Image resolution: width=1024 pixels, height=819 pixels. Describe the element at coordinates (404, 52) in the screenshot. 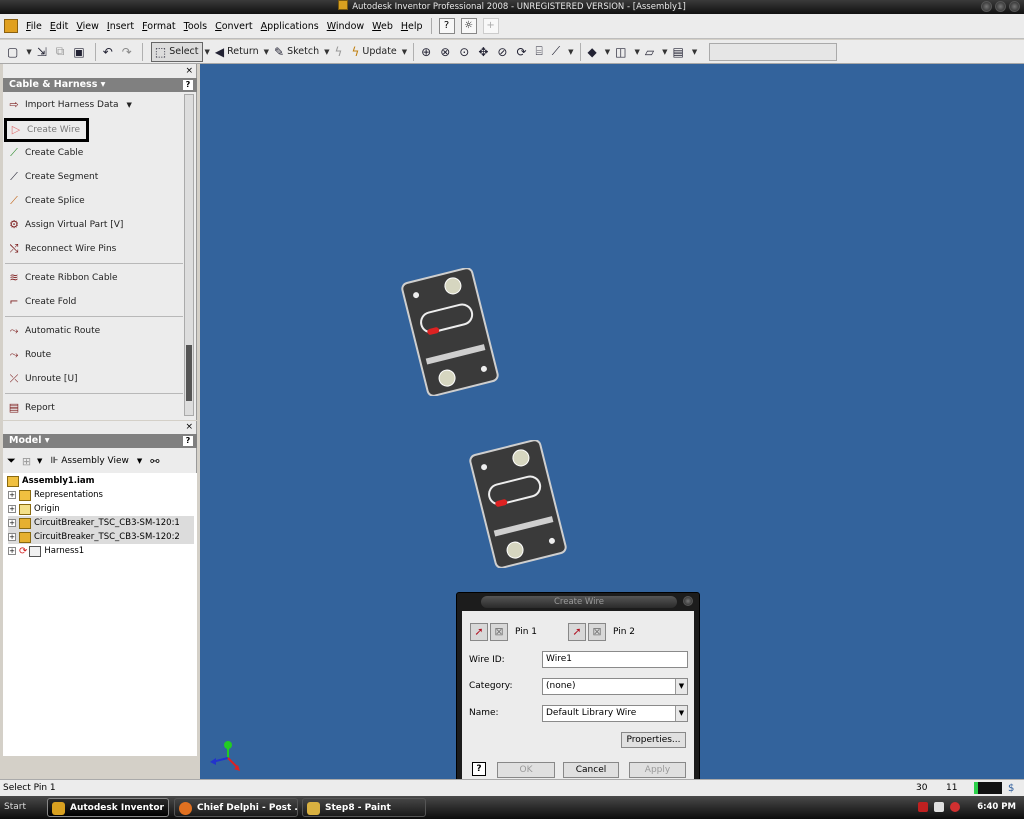

I see `update-dropdown-icon: ▼` at that location.